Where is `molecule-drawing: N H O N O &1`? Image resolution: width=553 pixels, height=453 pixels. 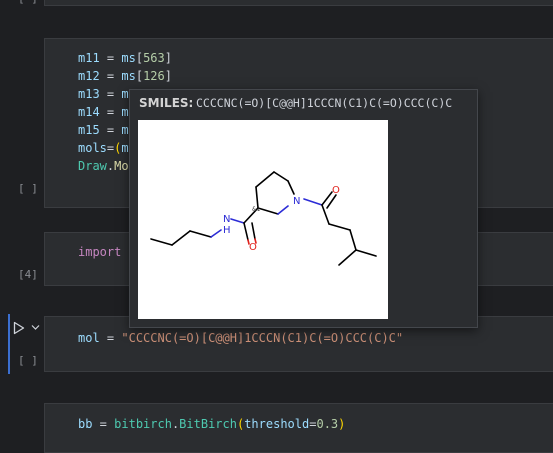 molecule-drawing: N H O N O &1 is located at coordinates (263, 218).